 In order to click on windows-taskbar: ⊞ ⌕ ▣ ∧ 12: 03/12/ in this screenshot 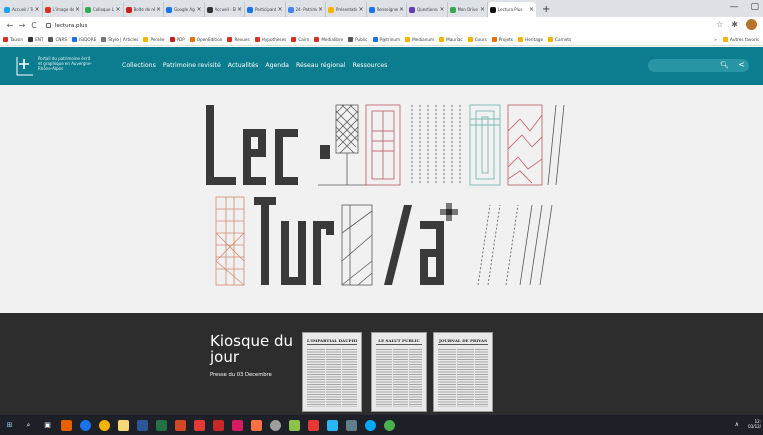, I will do `click(381, 425)`.